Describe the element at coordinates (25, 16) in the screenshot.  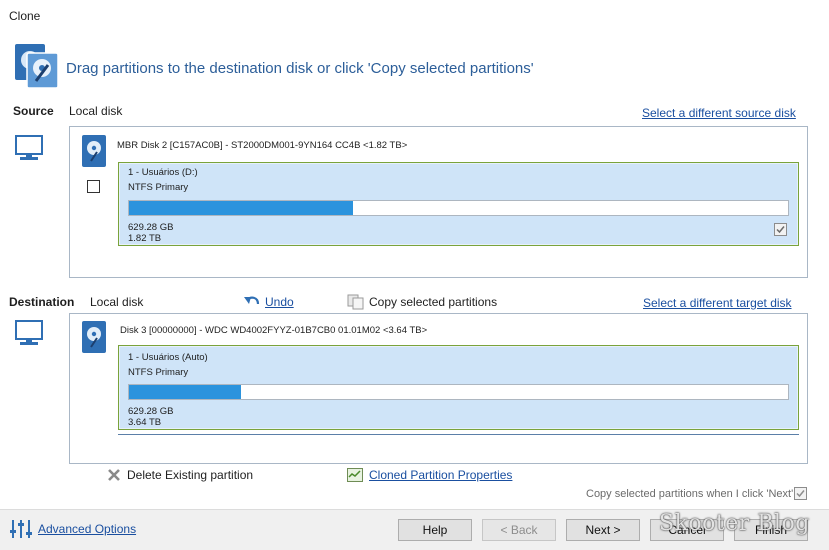
I see `window-title: Clone` at that location.